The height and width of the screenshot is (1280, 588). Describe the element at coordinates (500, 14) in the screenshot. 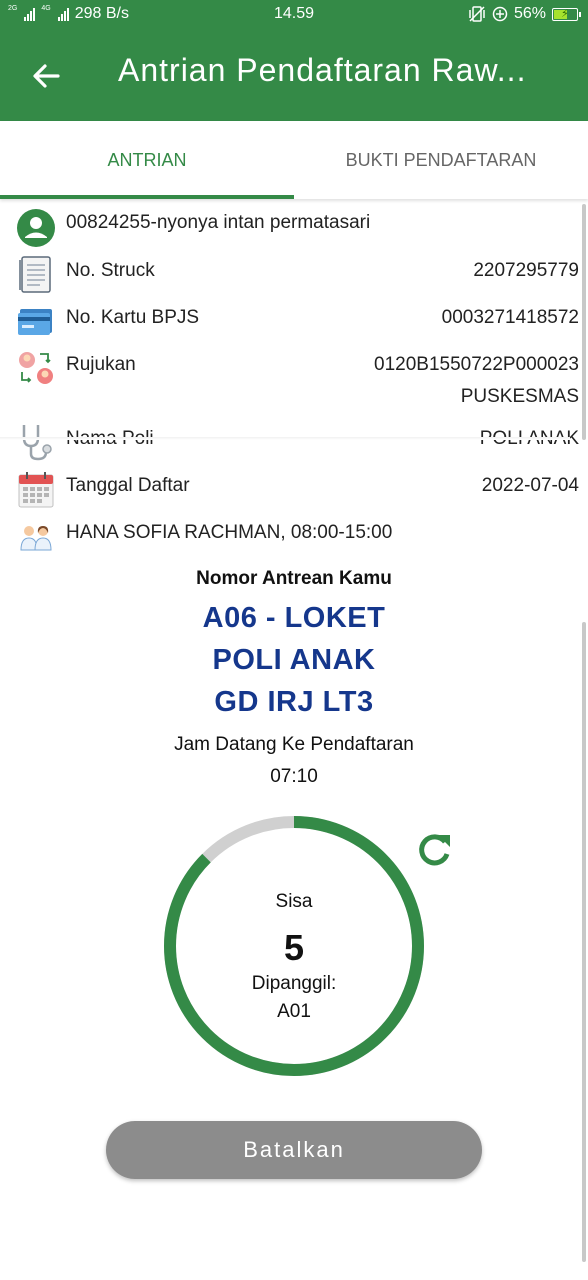

I see `data-saver-icon` at that location.